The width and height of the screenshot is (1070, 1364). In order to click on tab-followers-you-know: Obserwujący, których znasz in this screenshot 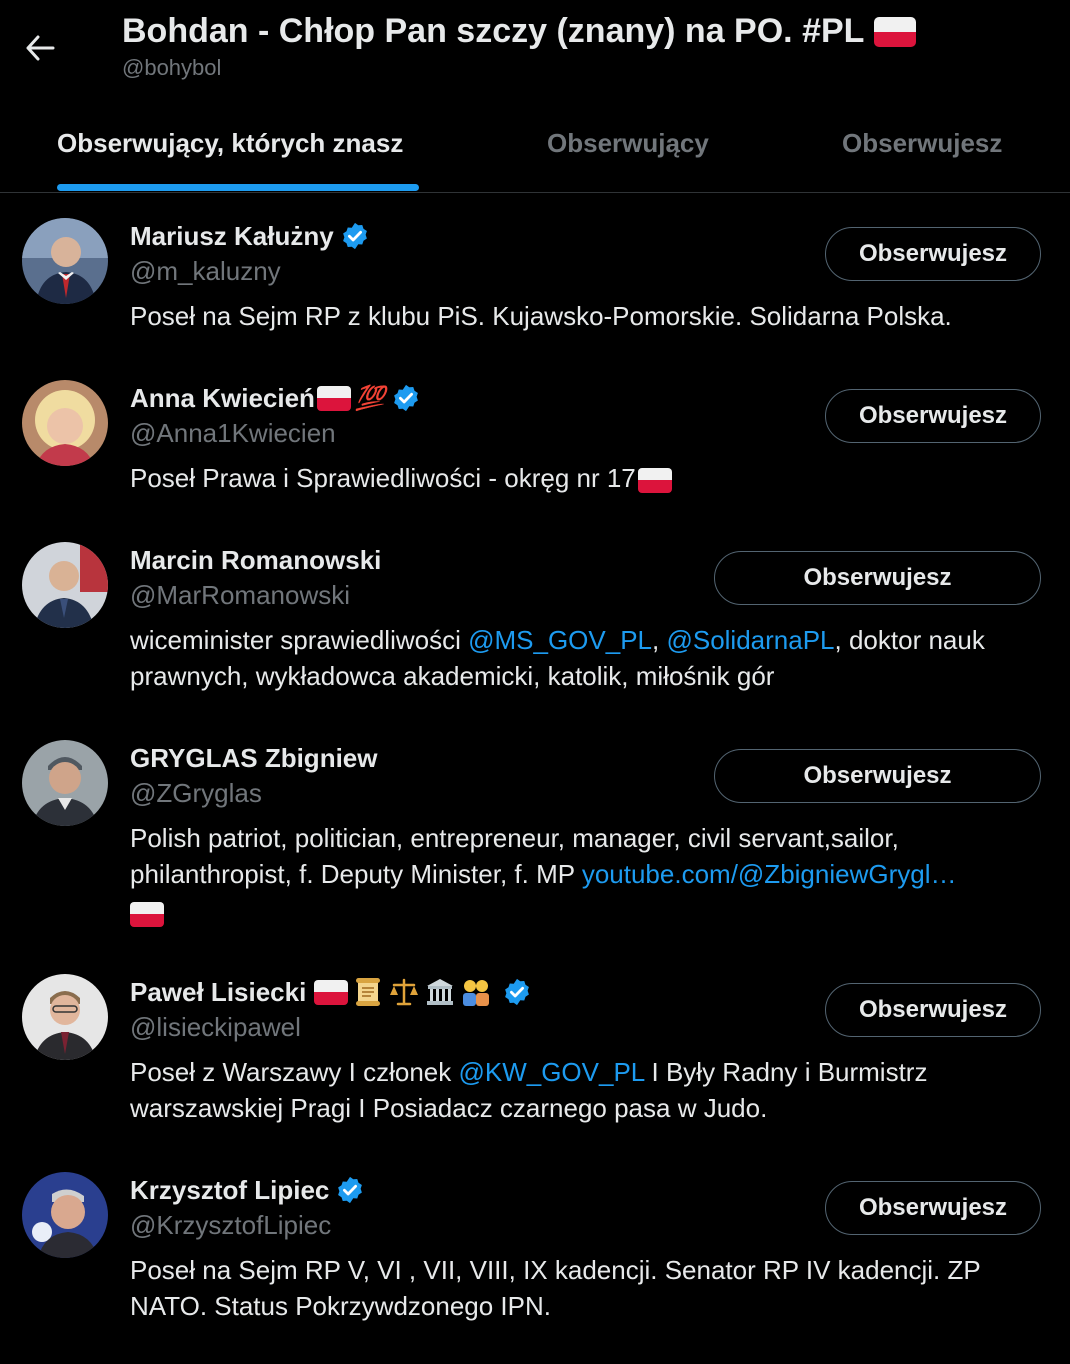, I will do `click(230, 143)`.